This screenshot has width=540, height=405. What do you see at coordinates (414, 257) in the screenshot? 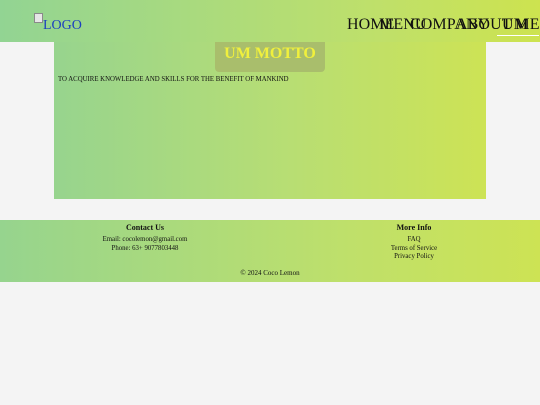
I see `privacy-link: Privacy Policy` at bounding box center [414, 257].